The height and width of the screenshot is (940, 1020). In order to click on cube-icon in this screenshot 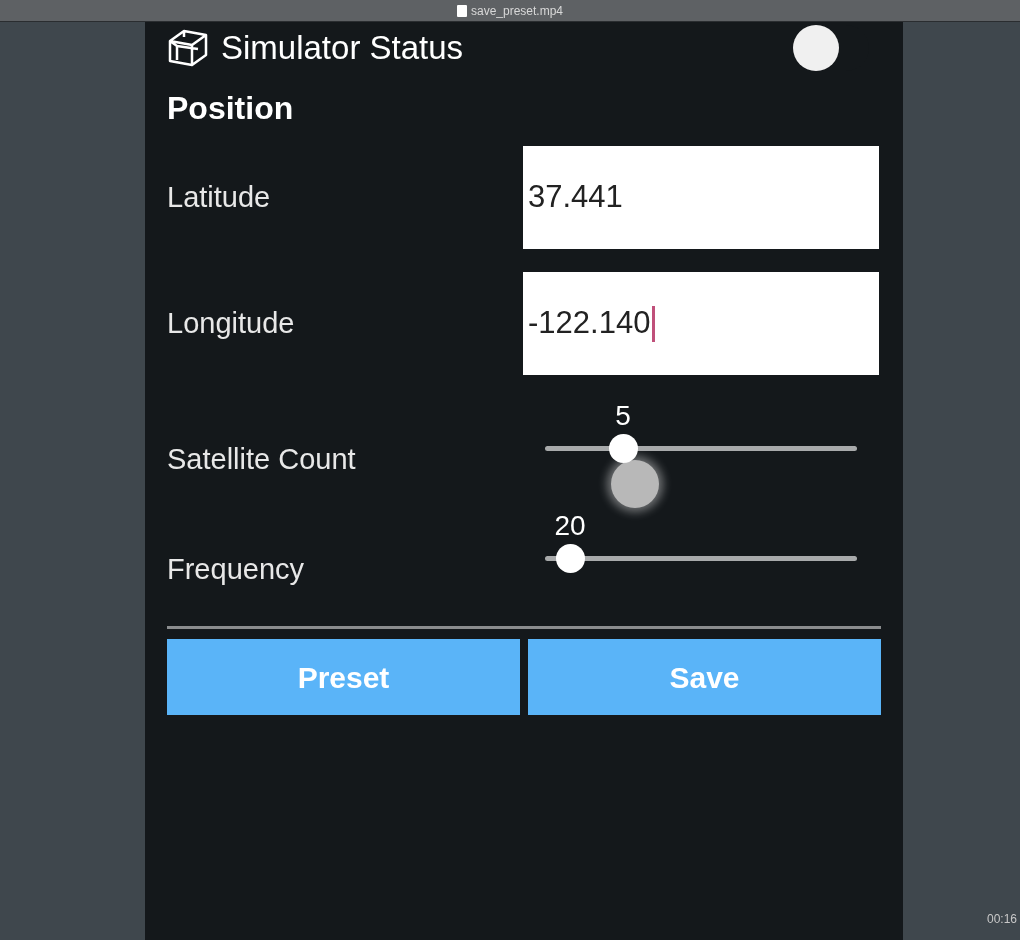, I will do `click(188, 48)`.